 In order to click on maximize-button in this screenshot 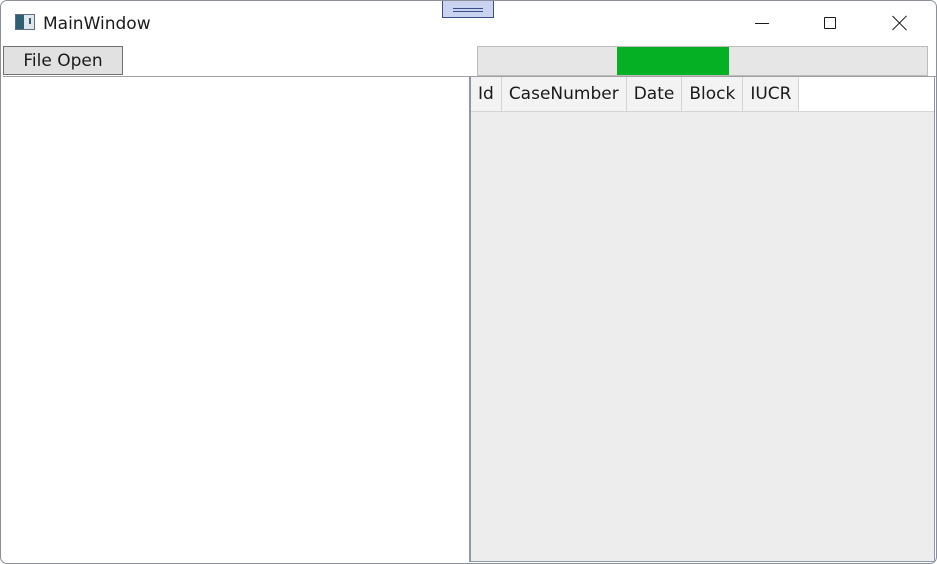, I will do `click(830, 23)`.